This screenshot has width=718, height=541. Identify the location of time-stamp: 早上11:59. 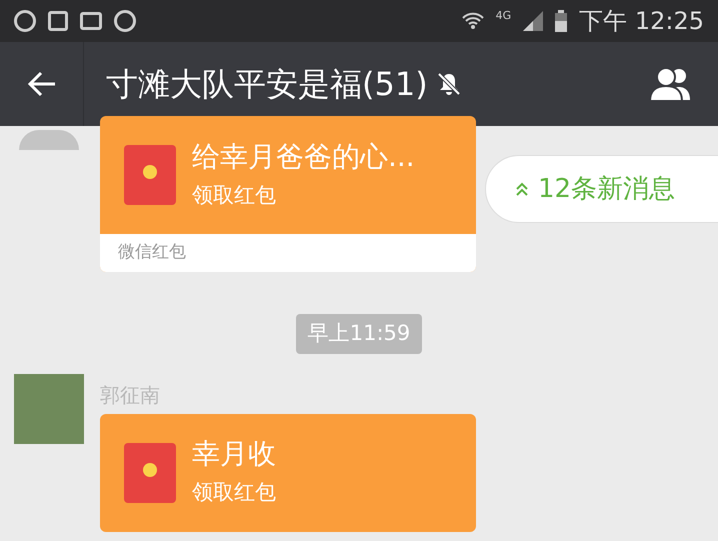
(359, 334).